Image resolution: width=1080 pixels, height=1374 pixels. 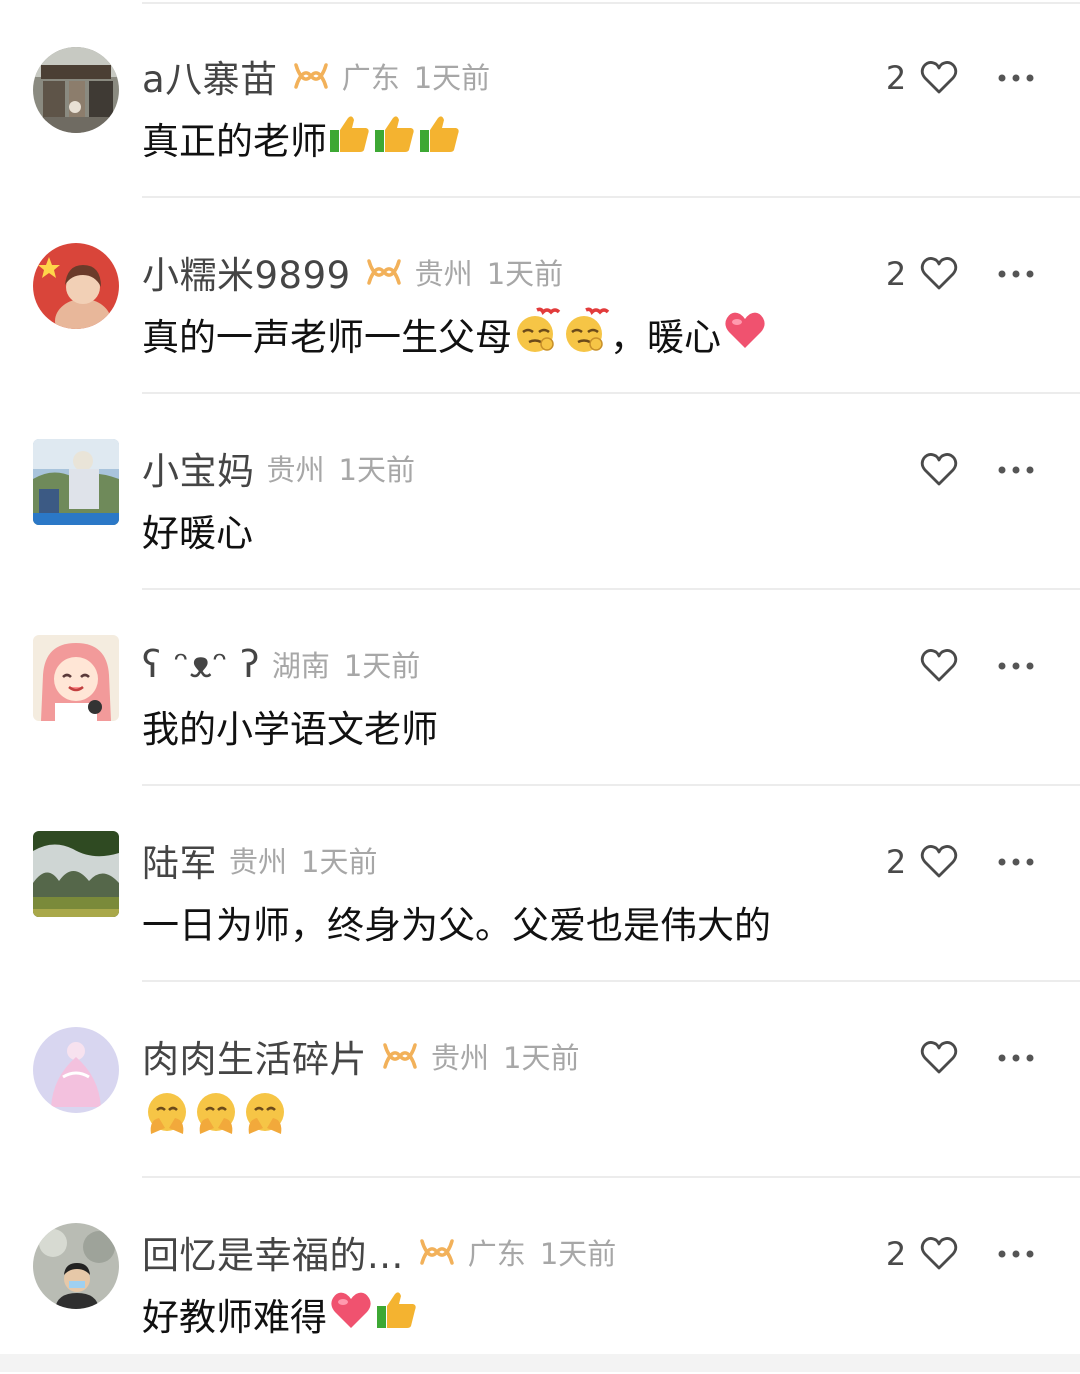 I want to click on username: 小宝妈, so click(x=198, y=468).